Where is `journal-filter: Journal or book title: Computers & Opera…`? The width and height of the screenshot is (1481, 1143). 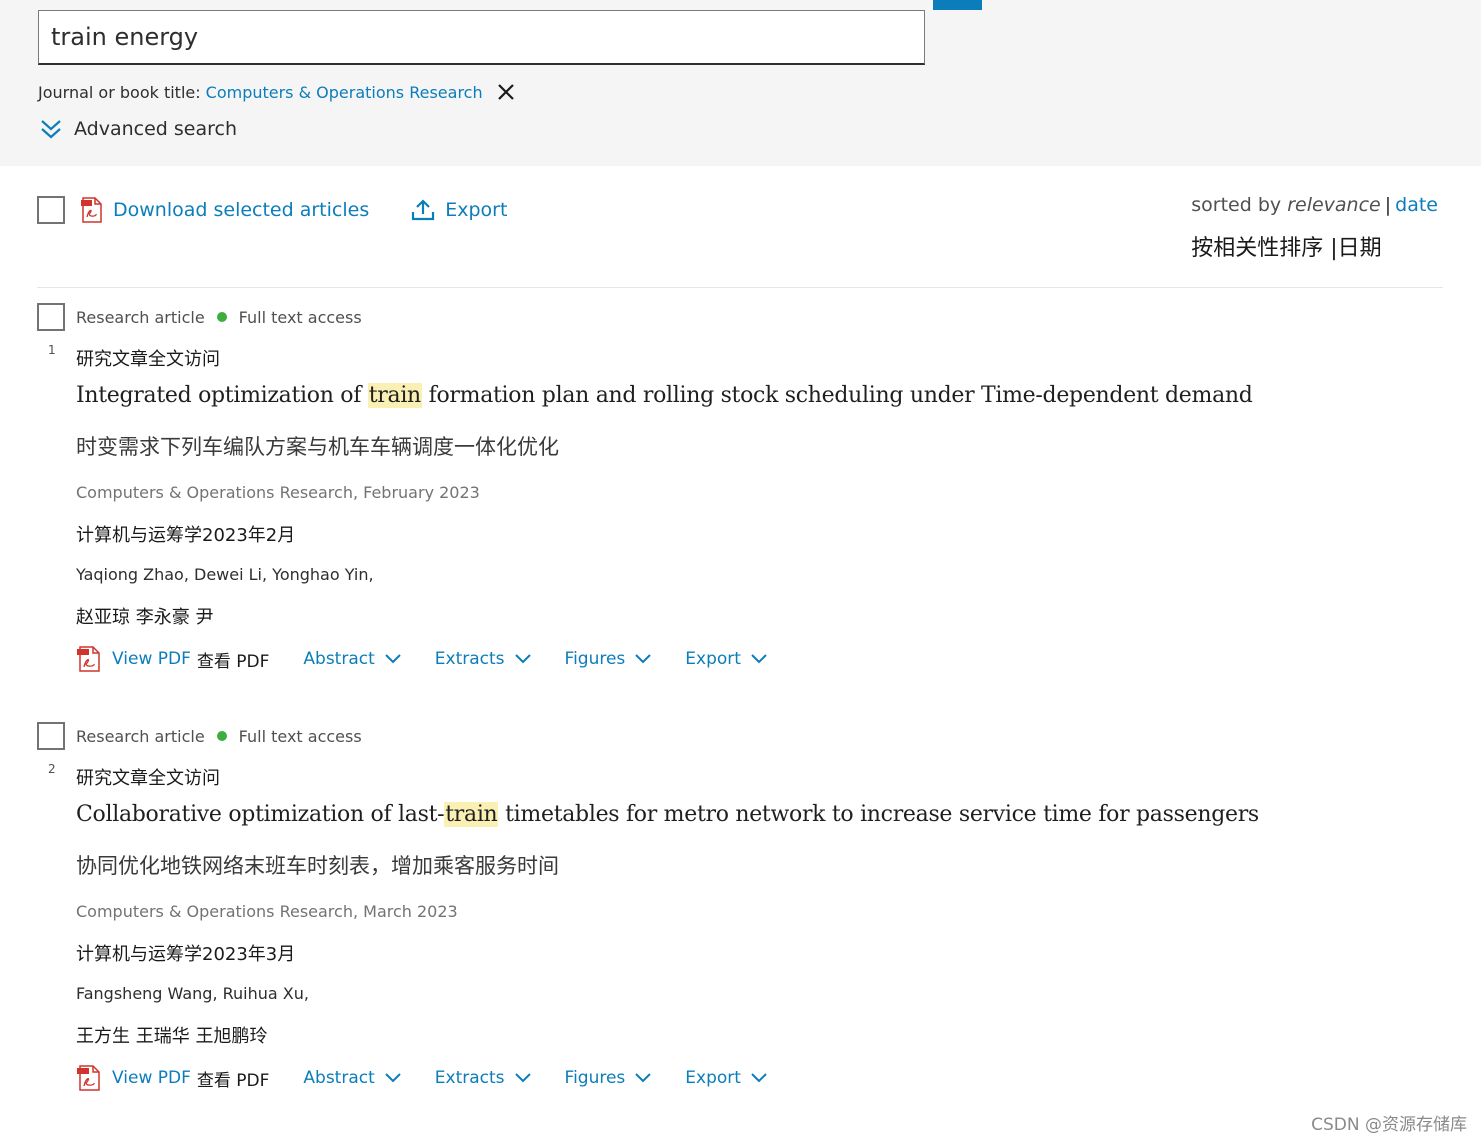
journal-filter: Journal or book title: Computers & Opera… is located at coordinates (277, 92).